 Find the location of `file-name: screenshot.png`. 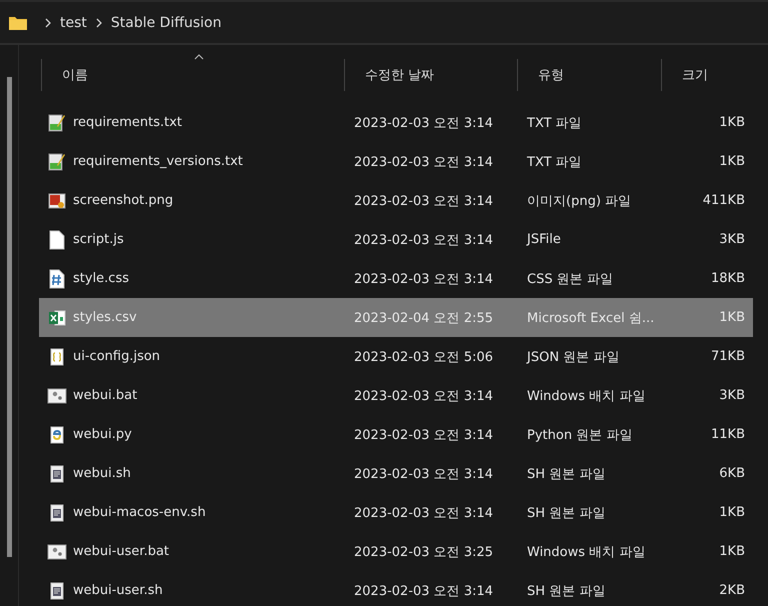

file-name: screenshot.png is located at coordinates (123, 200).